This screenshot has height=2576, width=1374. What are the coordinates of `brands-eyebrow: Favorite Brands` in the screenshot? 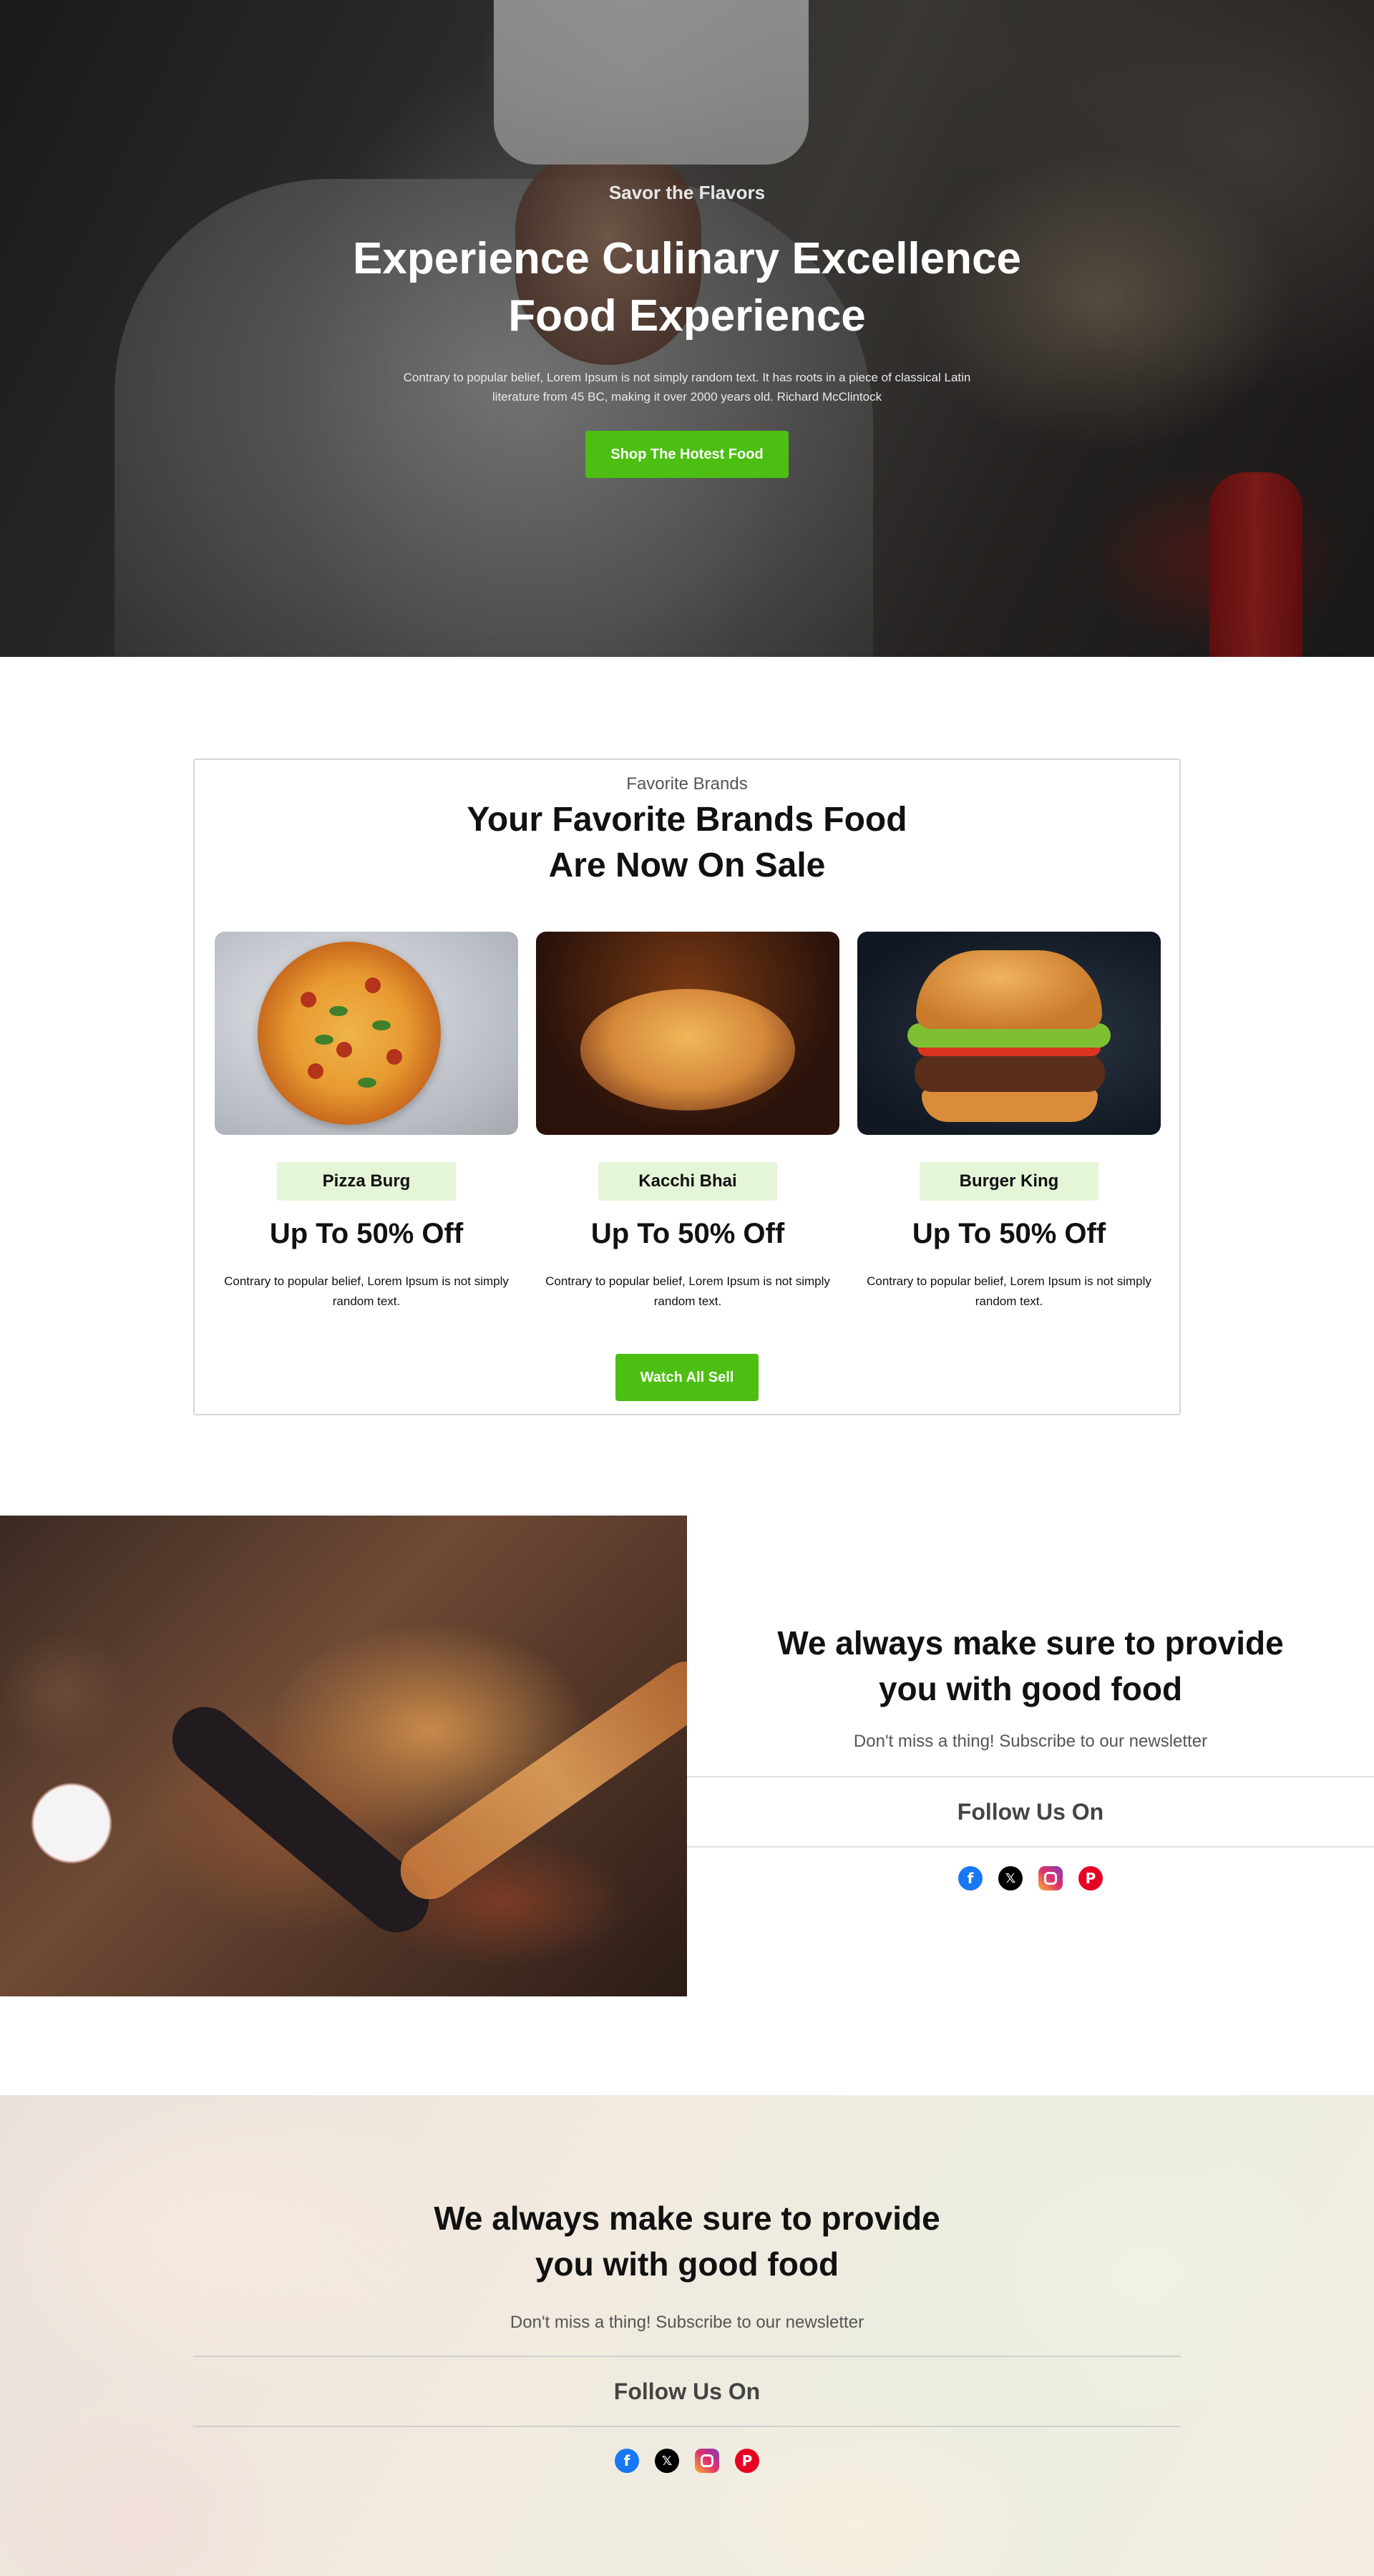 It's located at (687, 784).